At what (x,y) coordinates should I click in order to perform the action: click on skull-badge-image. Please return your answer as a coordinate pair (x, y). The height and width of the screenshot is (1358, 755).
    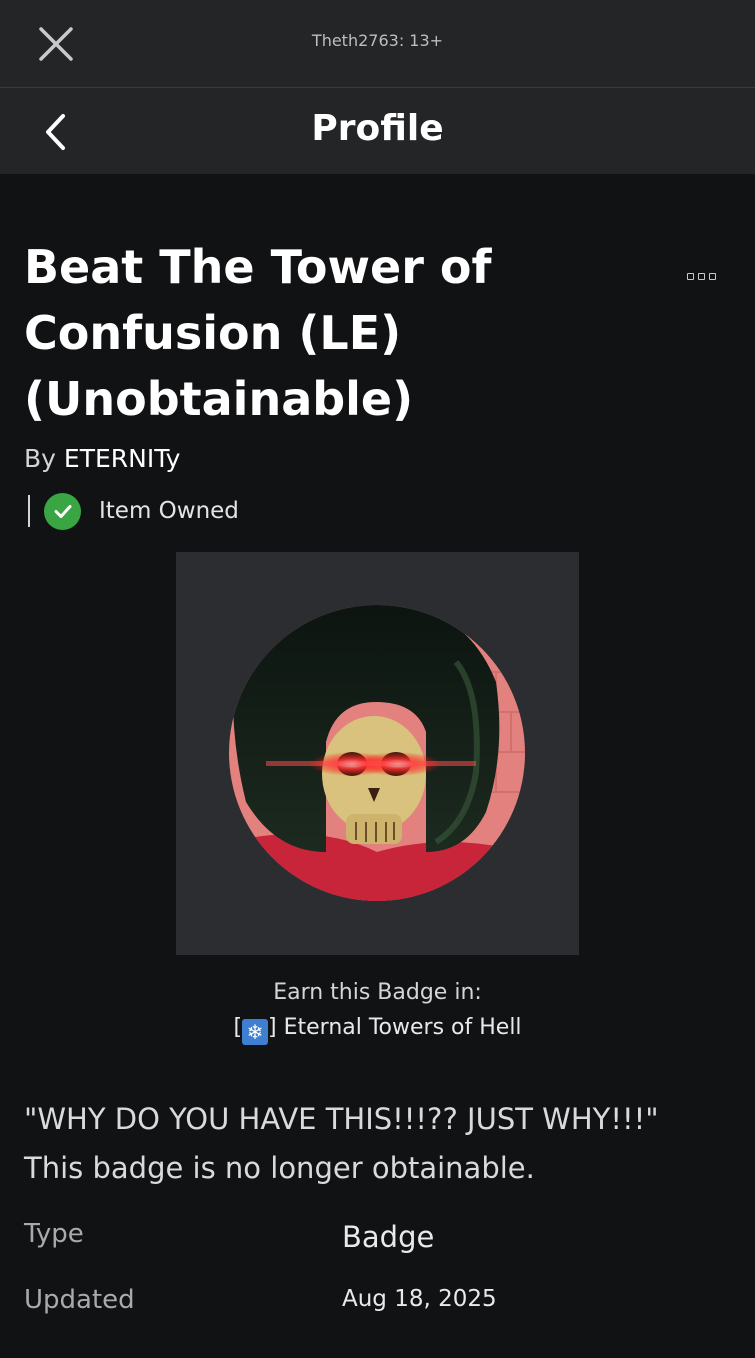
    Looking at the image, I should click on (377, 753).